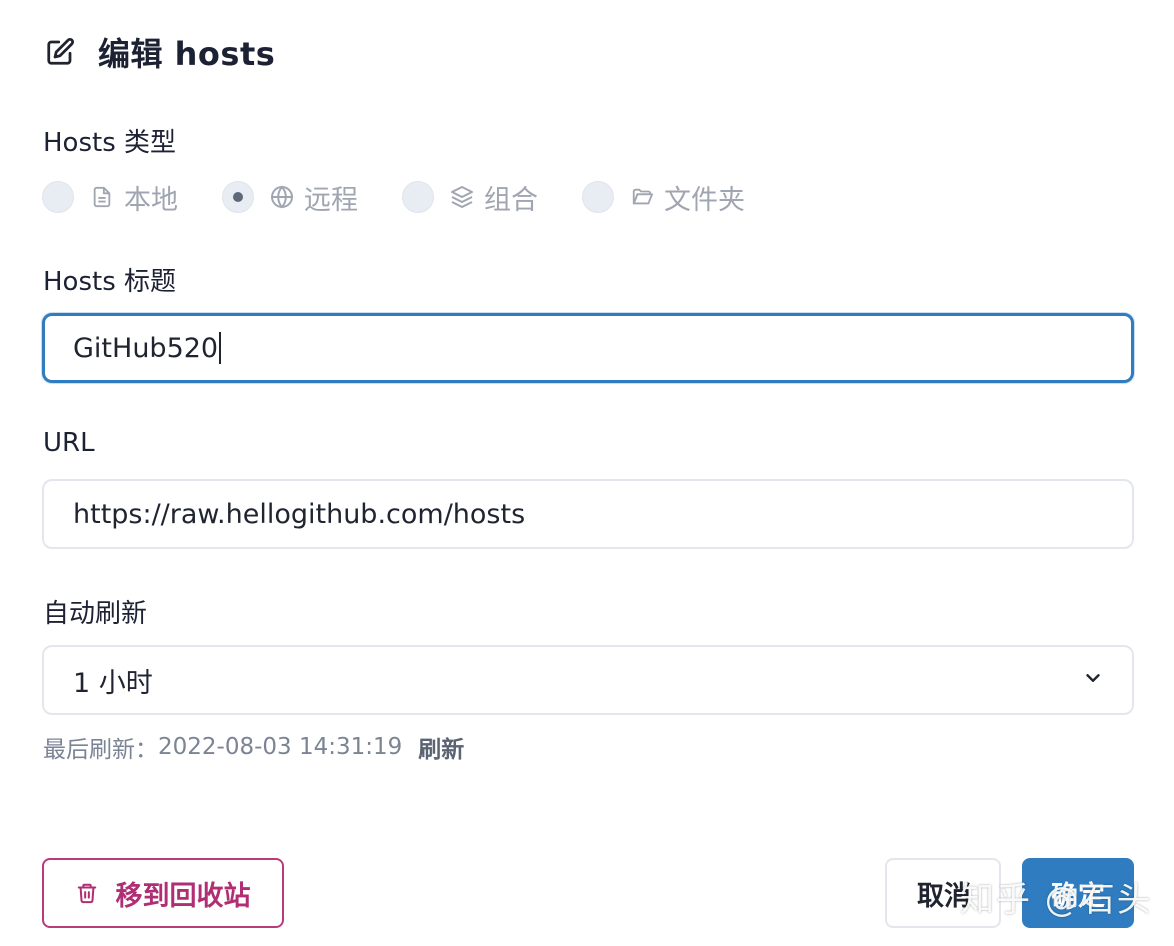 This screenshot has height=946, width=1174. What do you see at coordinates (511, 200) in the screenshot?
I see `radio-combo-label: 组合` at bounding box center [511, 200].